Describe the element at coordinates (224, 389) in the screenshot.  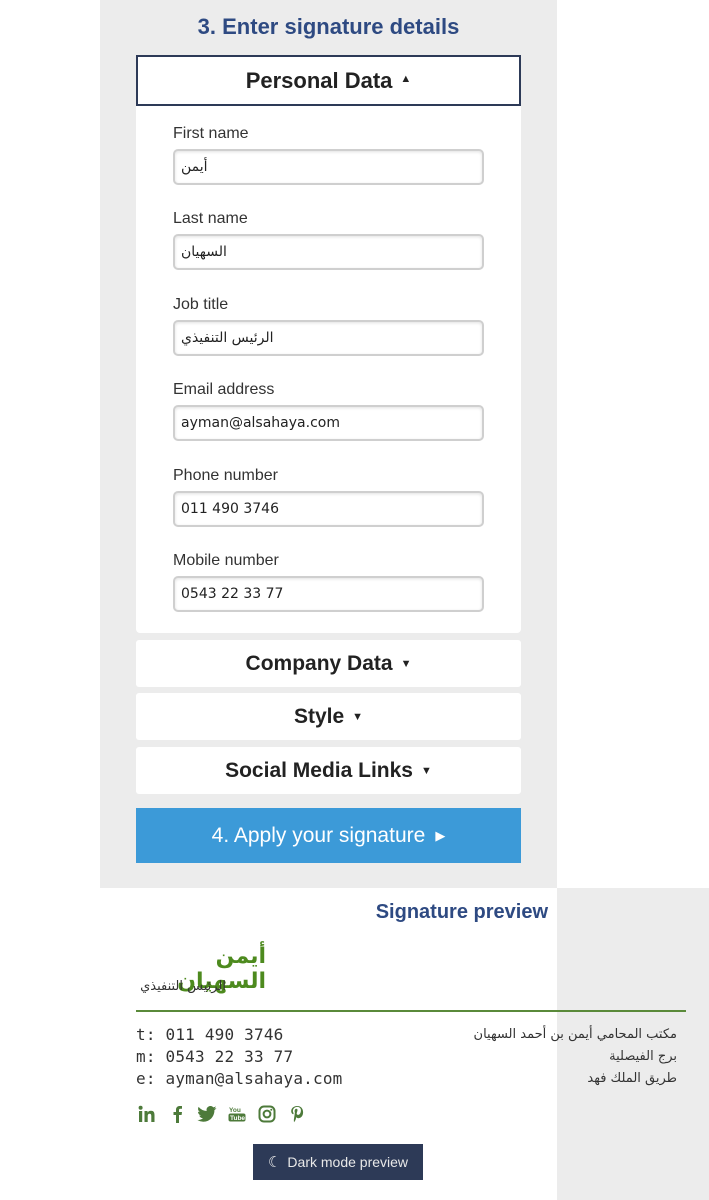
I see `email-label: Email address` at that location.